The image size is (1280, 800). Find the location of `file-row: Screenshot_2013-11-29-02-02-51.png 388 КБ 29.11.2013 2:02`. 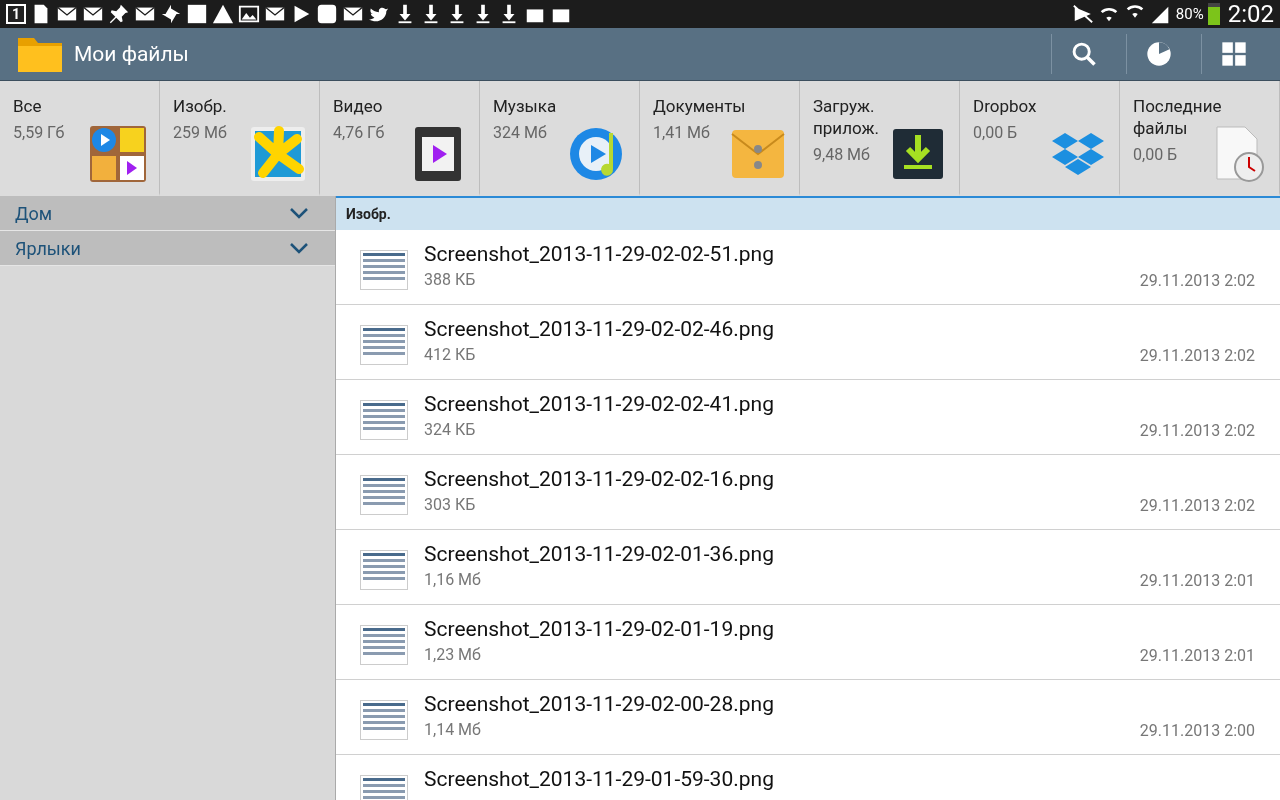

file-row: Screenshot_2013-11-29-02-02-51.png 388 КБ 29.11.2013 2:02 is located at coordinates (808, 267).